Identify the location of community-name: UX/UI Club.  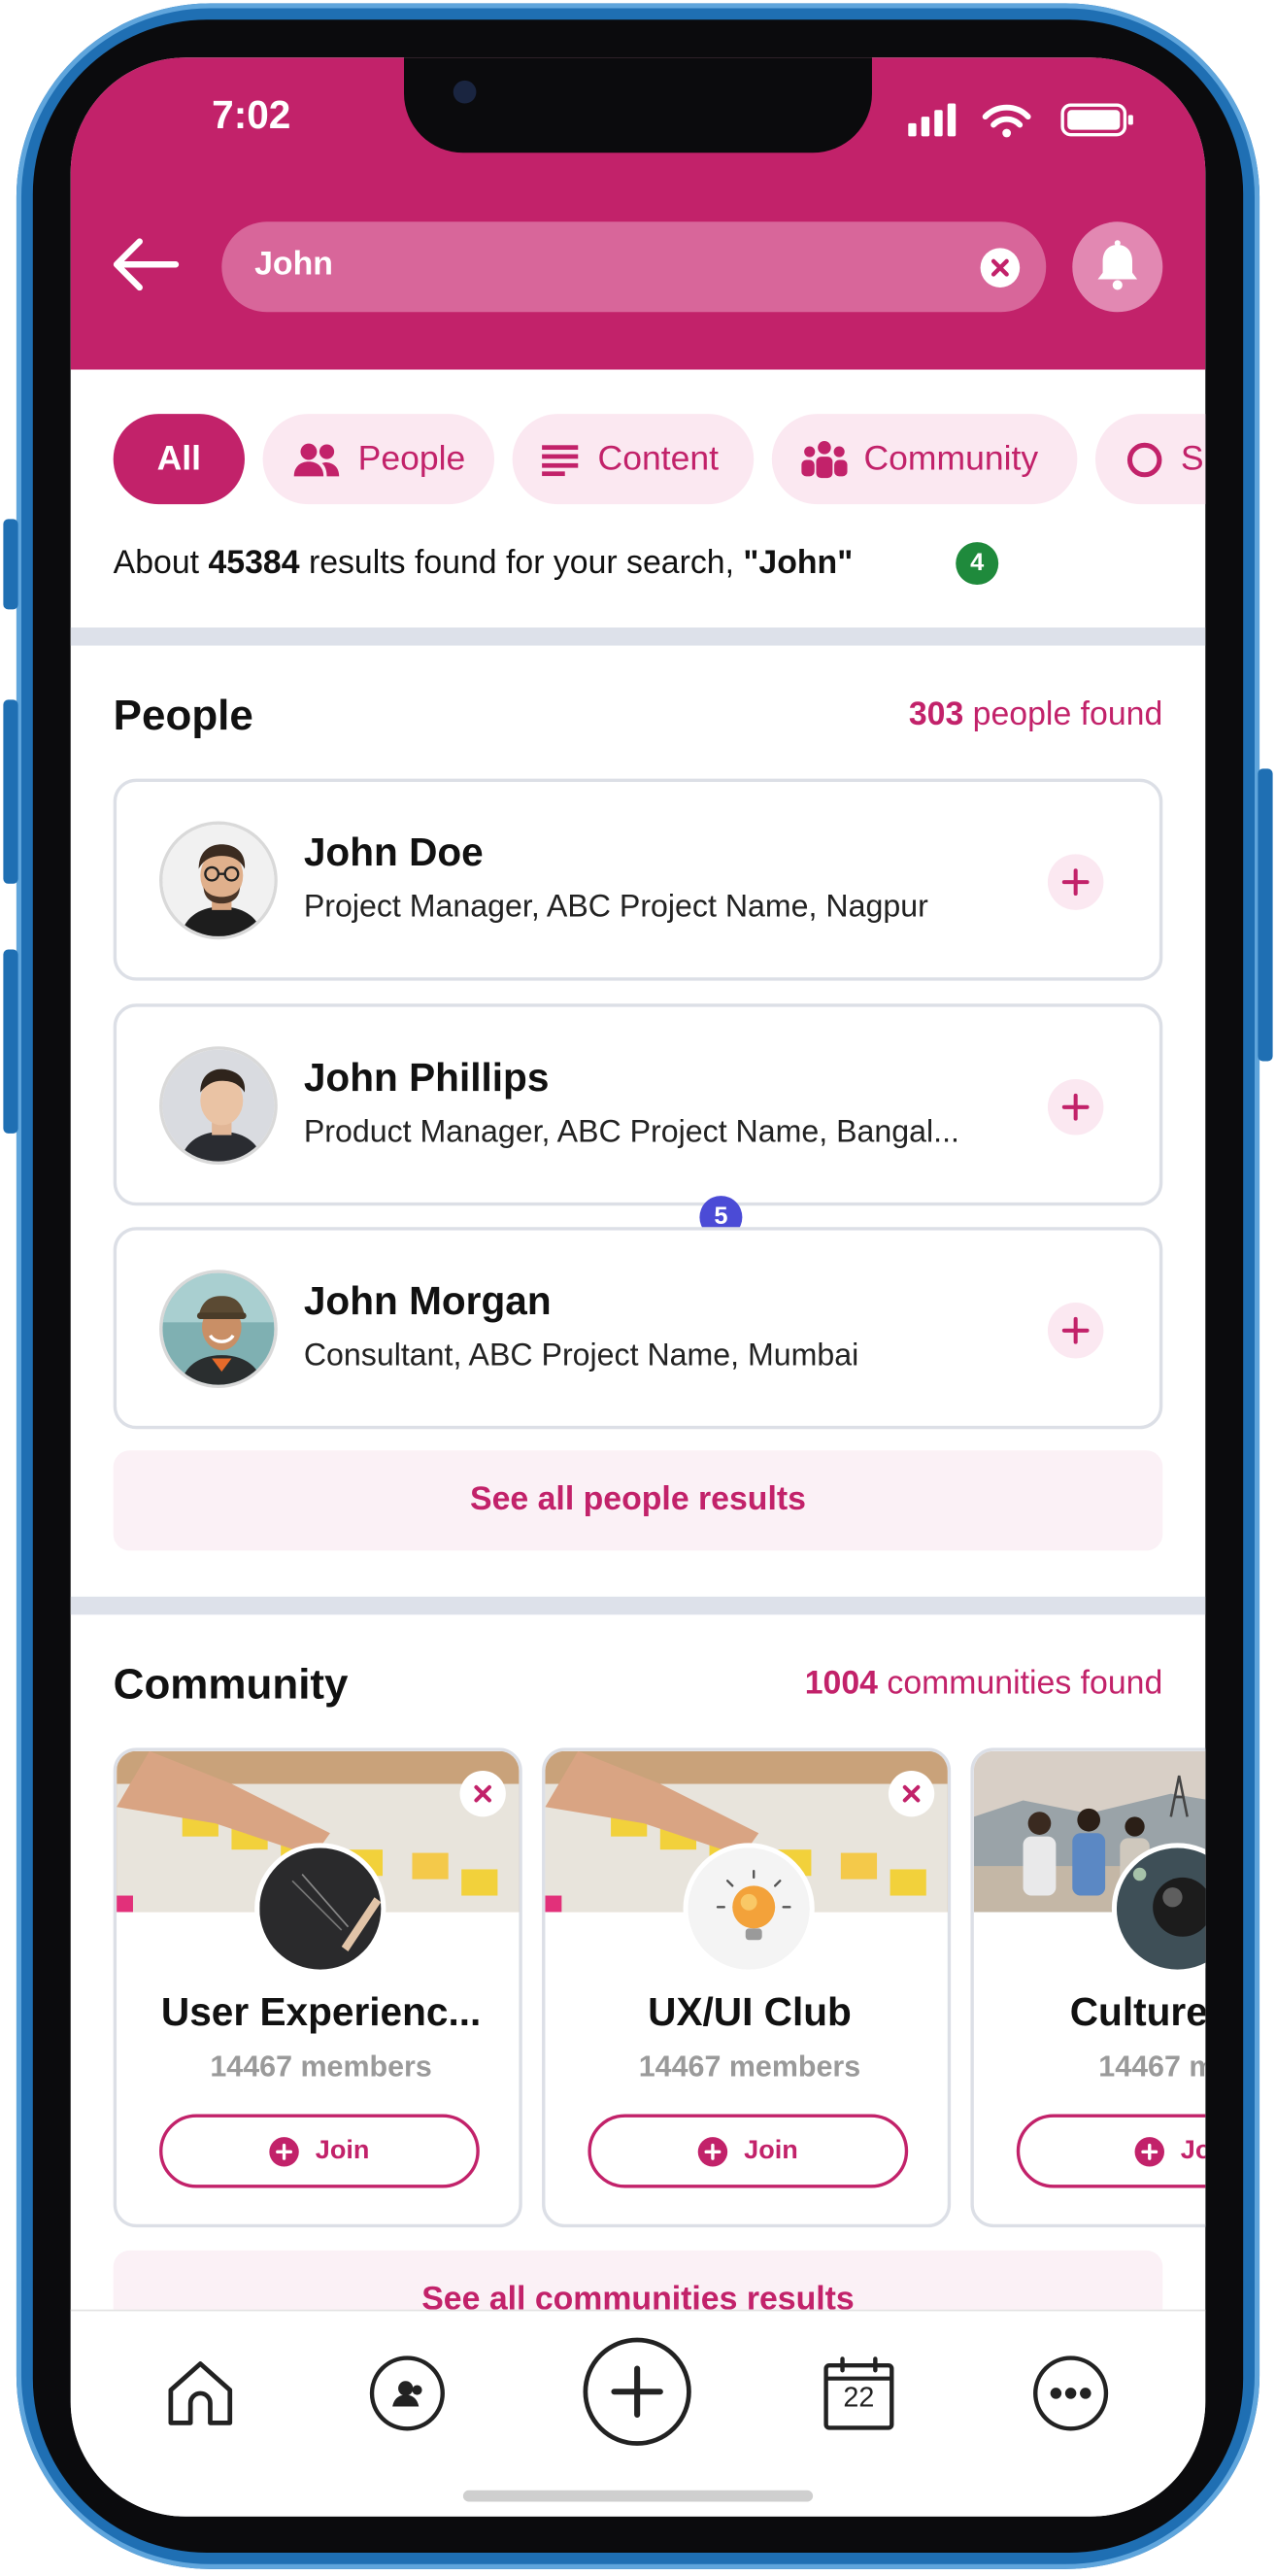
(750, 2013).